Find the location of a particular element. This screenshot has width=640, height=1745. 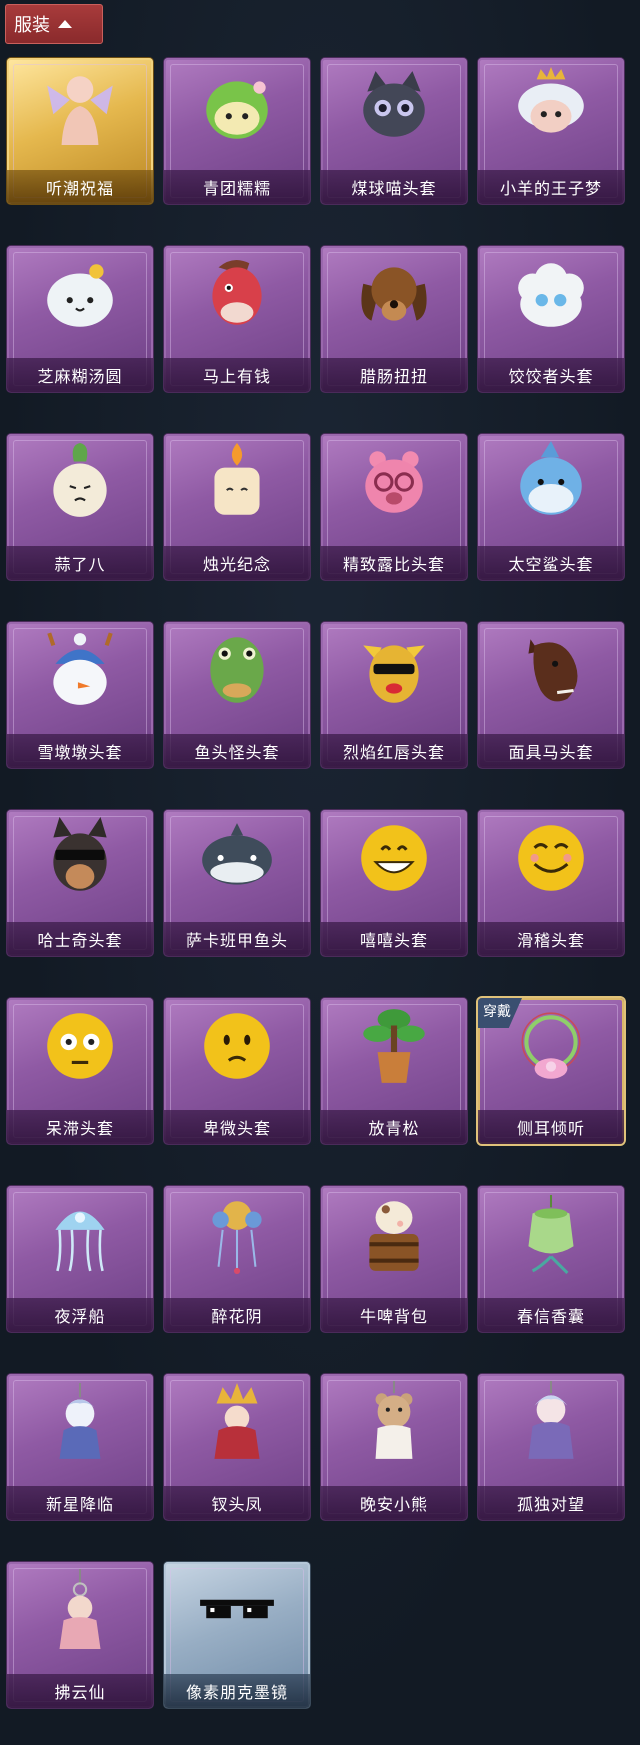

item-label: 像素朋克墨镜 is located at coordinates (236, 1692).